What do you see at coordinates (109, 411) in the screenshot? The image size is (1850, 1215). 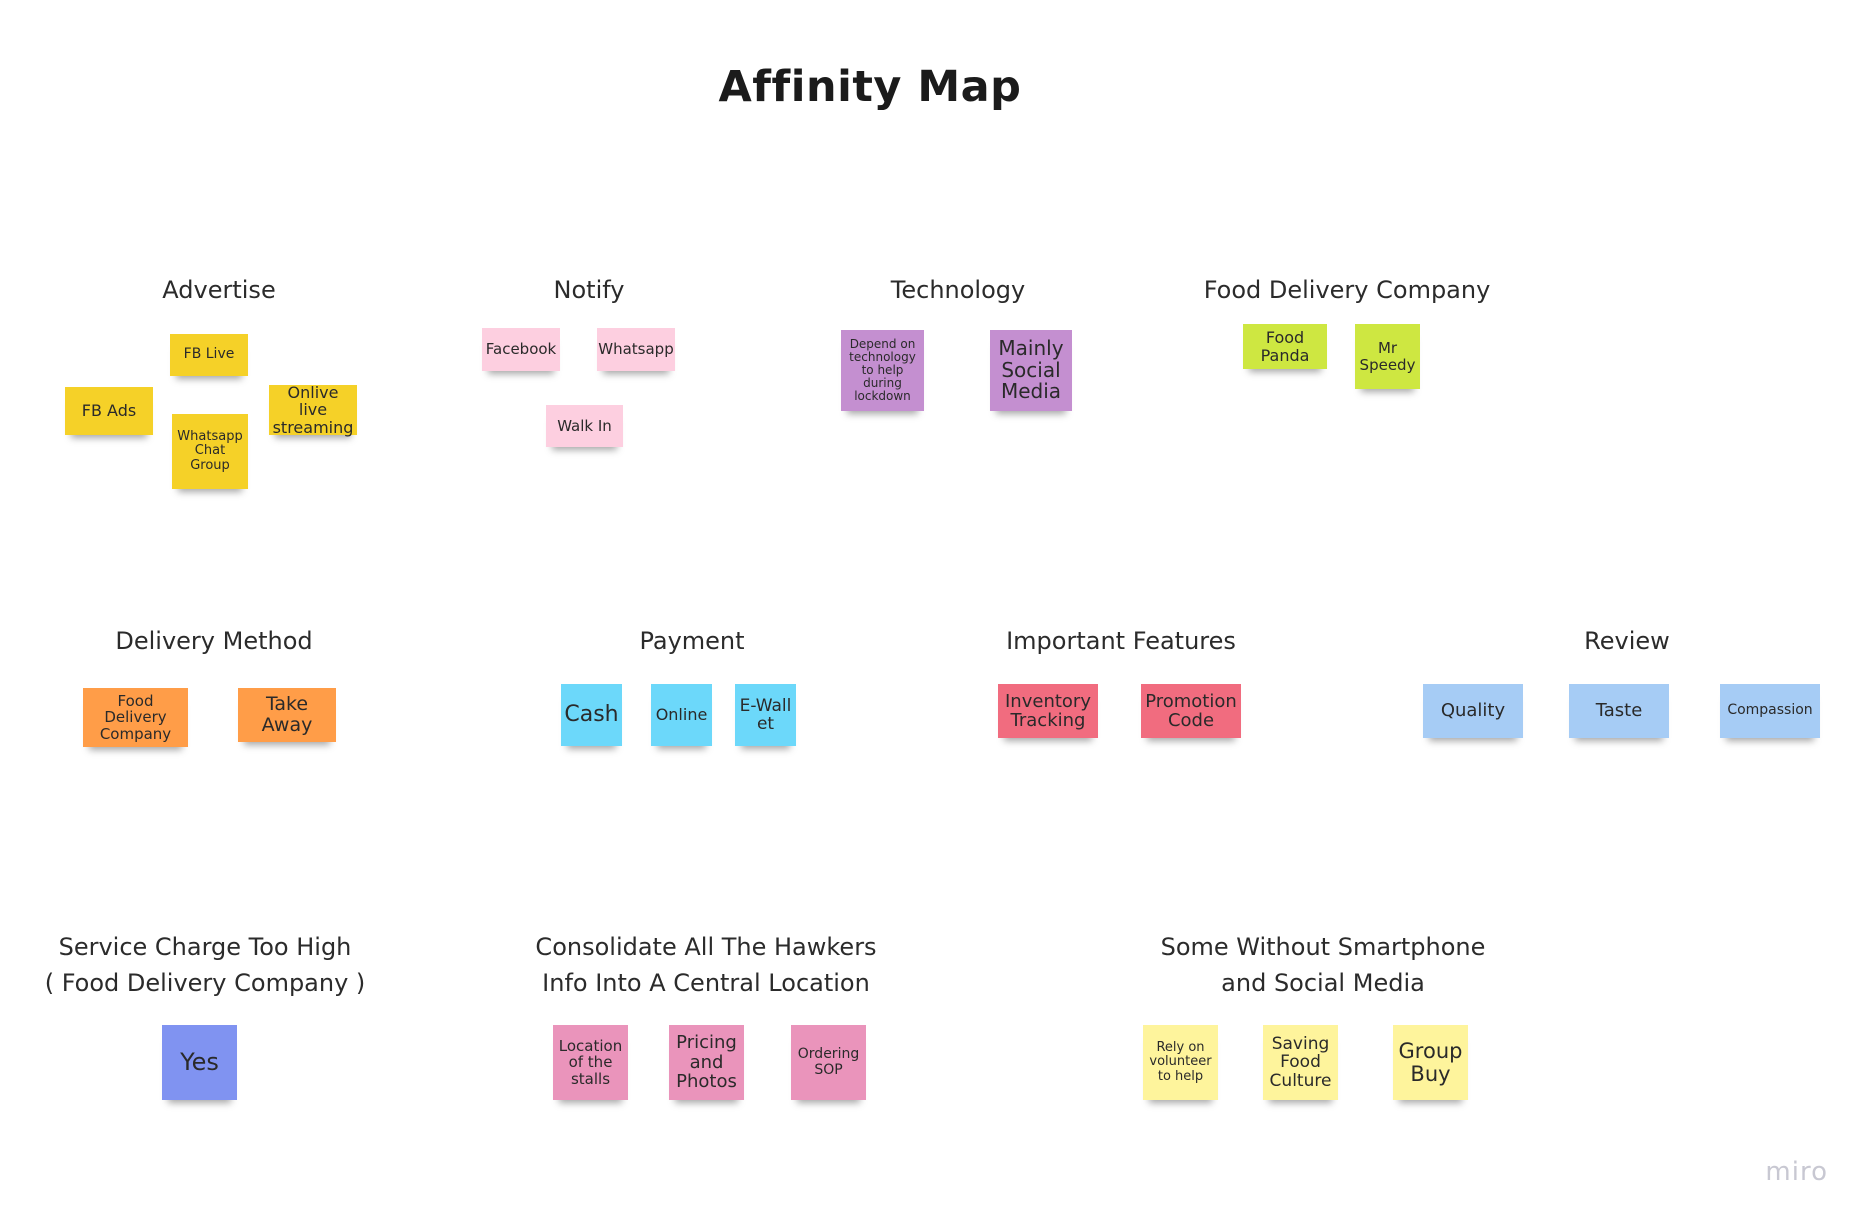 I see `sticky-note: FB Ads` at bounding box center [109, 411].